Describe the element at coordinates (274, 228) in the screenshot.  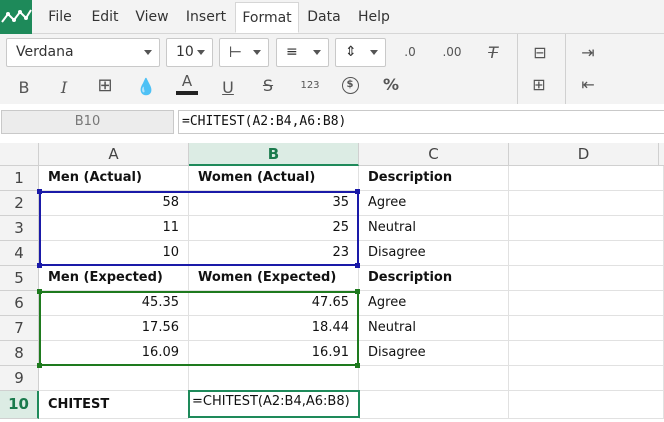
I see `cell-b3: 25` at that location.